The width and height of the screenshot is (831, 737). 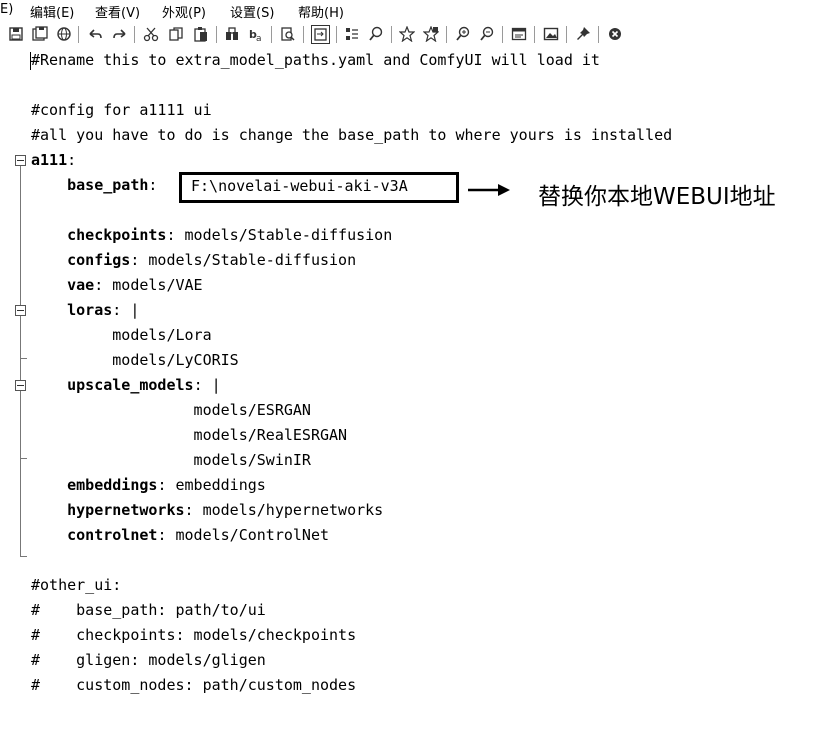 What do you see at coordinates (95, 34) in the screenshot?
I see `undo-icon` at bounding box center [95, 34].